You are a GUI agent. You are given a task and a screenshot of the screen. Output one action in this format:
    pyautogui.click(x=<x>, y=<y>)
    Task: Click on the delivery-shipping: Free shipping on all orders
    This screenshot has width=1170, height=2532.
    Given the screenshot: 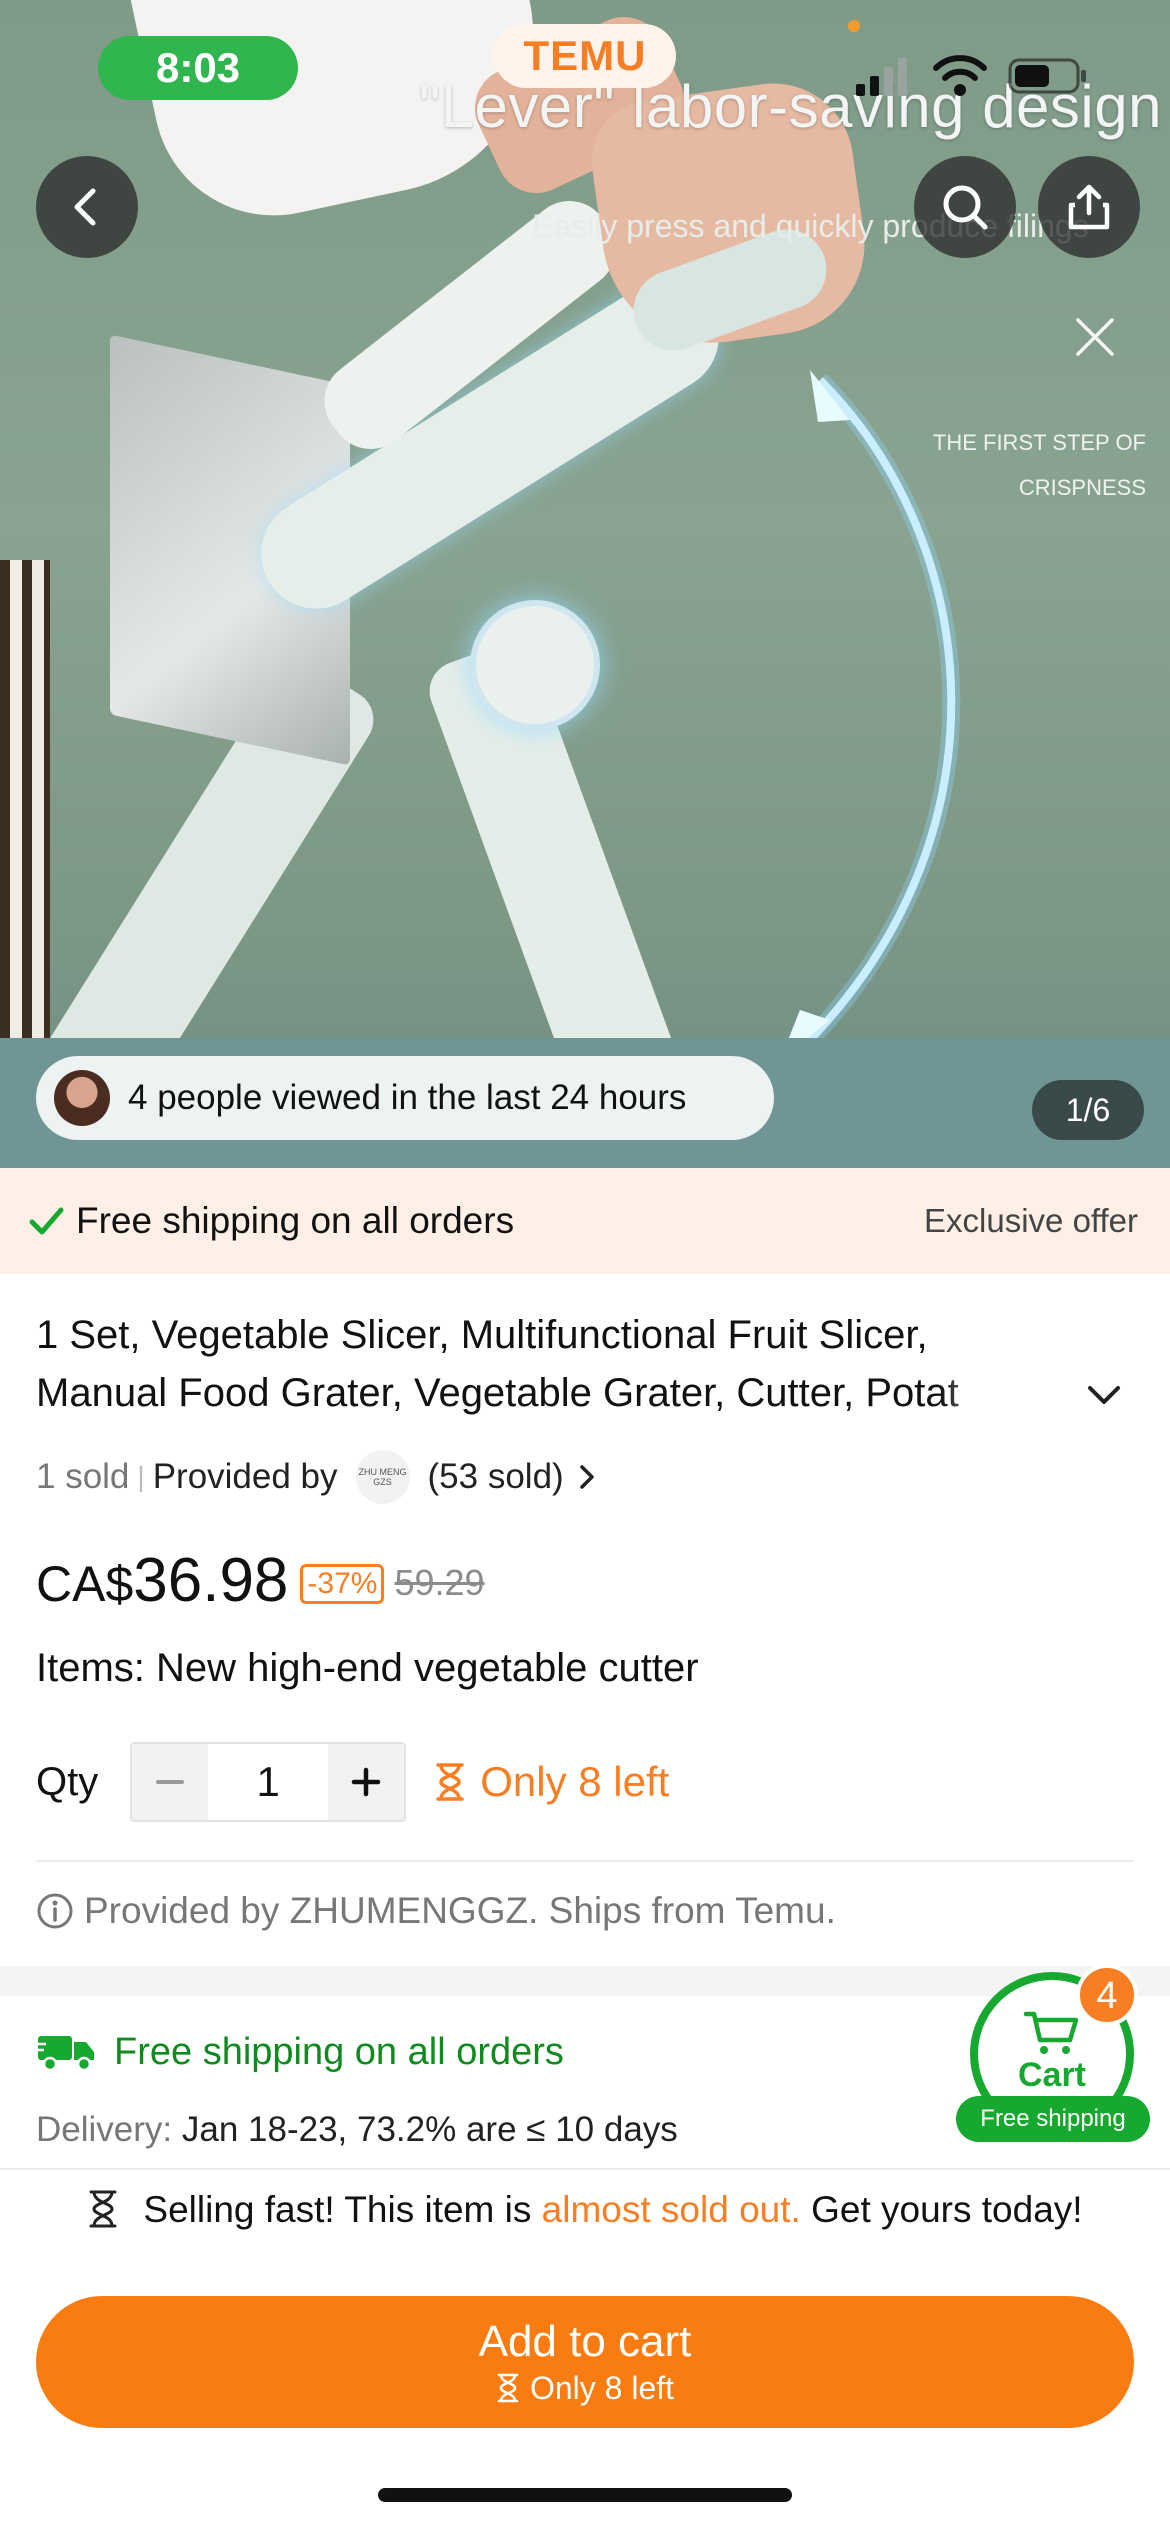 What is the action you would take?
    pyautogui.click(x=300, y=2052)
    